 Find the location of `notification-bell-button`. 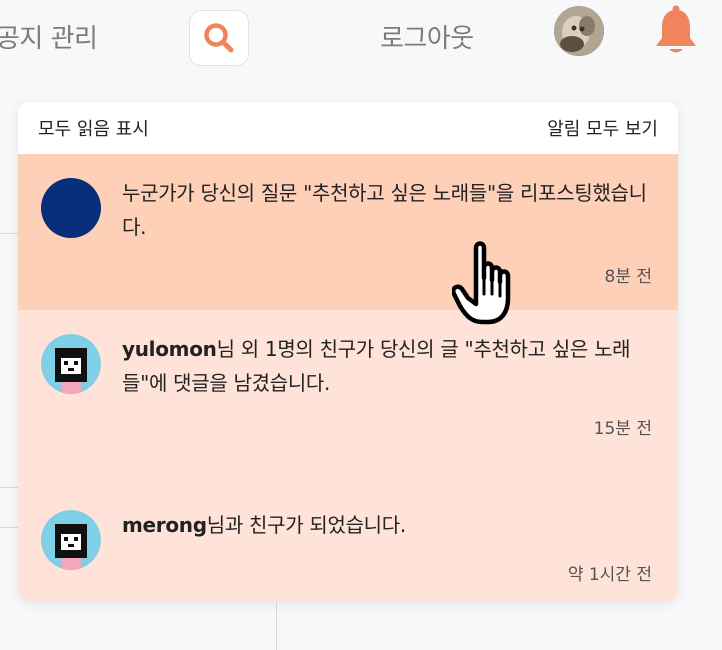

notification-bell-button is located at coordinates (676, 30).